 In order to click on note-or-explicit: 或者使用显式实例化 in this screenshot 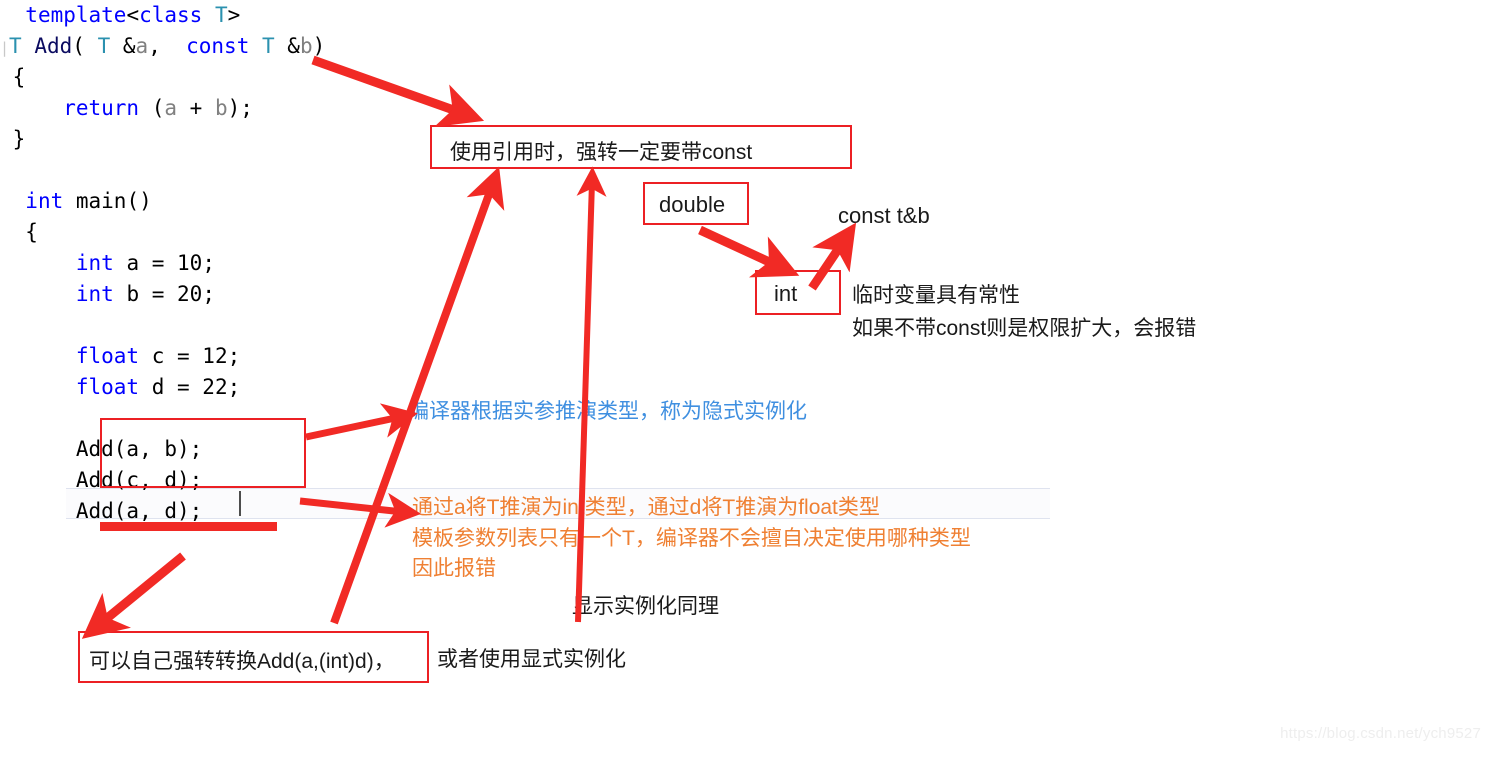, I will do `click(531, 659)`.